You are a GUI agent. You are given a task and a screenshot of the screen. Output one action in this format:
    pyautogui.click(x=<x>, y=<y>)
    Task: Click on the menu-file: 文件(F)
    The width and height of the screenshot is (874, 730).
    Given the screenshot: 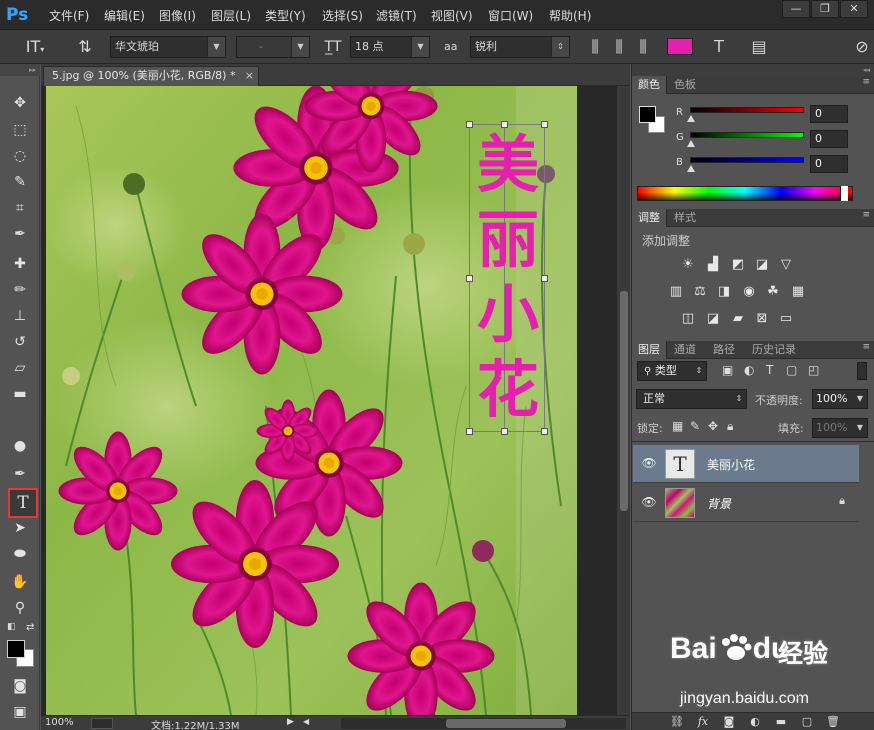 What is the action you would take?
    pyautogui.click(x=69, y=15)
    